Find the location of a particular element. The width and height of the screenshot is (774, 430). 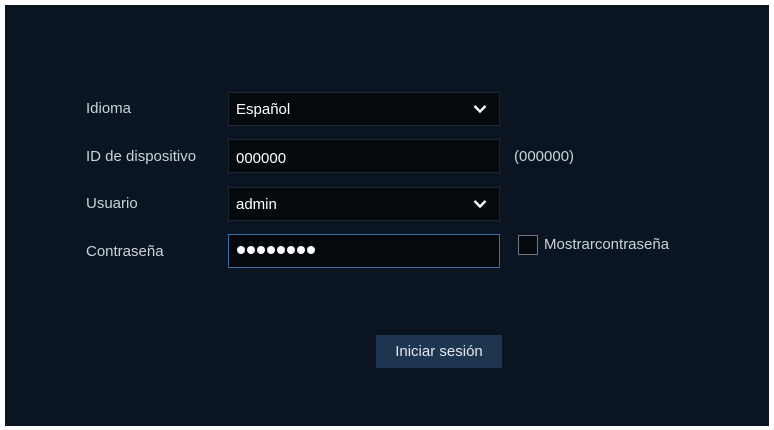

language-label: Idioma is located at coordinates (109, 108).